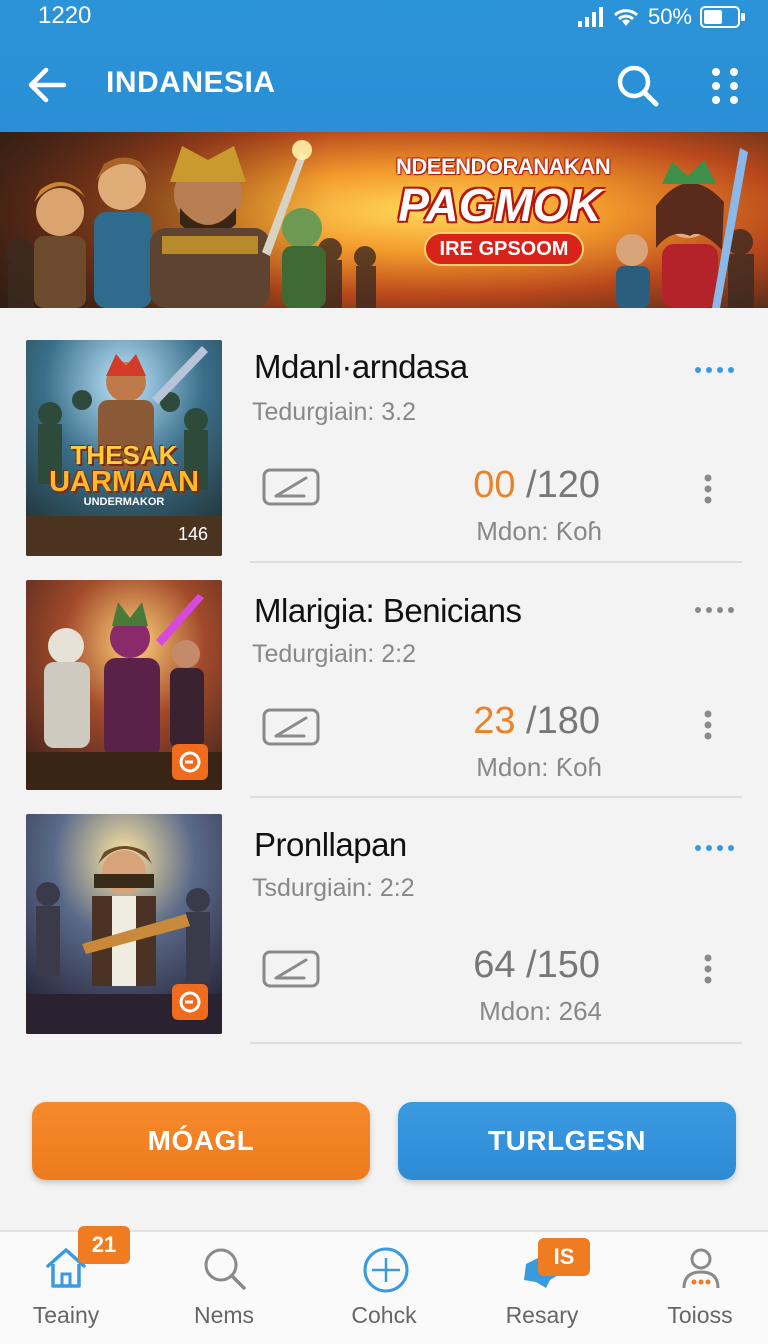  I want to click on game-meta: Mdon: 264, so click(540, 1011).